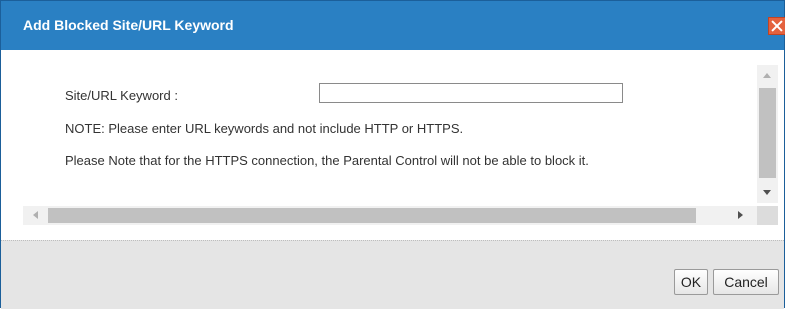  Describe the element at coordinates (767, 75) in the screenshot. I see `arrow-up-icon` at that location.